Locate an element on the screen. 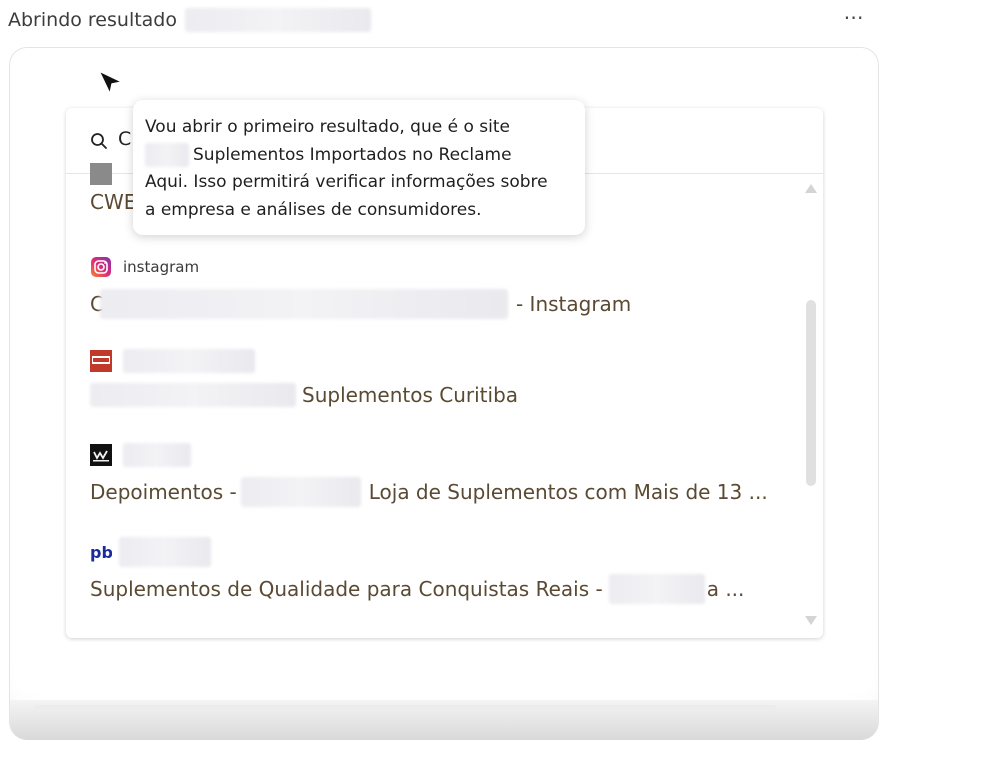 This screenshot has height=764, width=984. result-title-prefix: Depoimentos - is located at coordinates (163, 492).